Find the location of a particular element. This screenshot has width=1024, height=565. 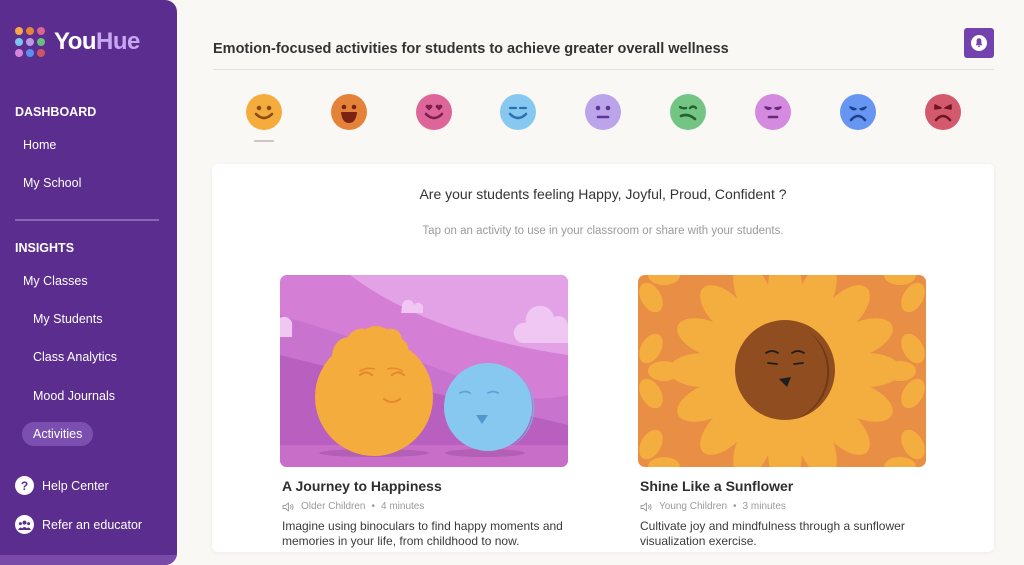

notification-button is located at coordinates (979, 43).